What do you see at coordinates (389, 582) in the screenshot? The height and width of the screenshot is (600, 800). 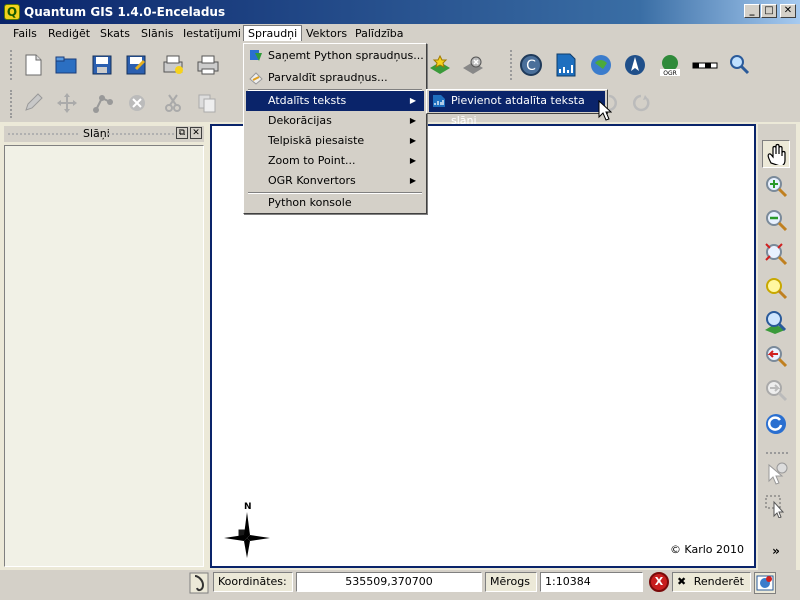 I see `coordinates-field: 535509,370700` at bounding box center [389, 582].